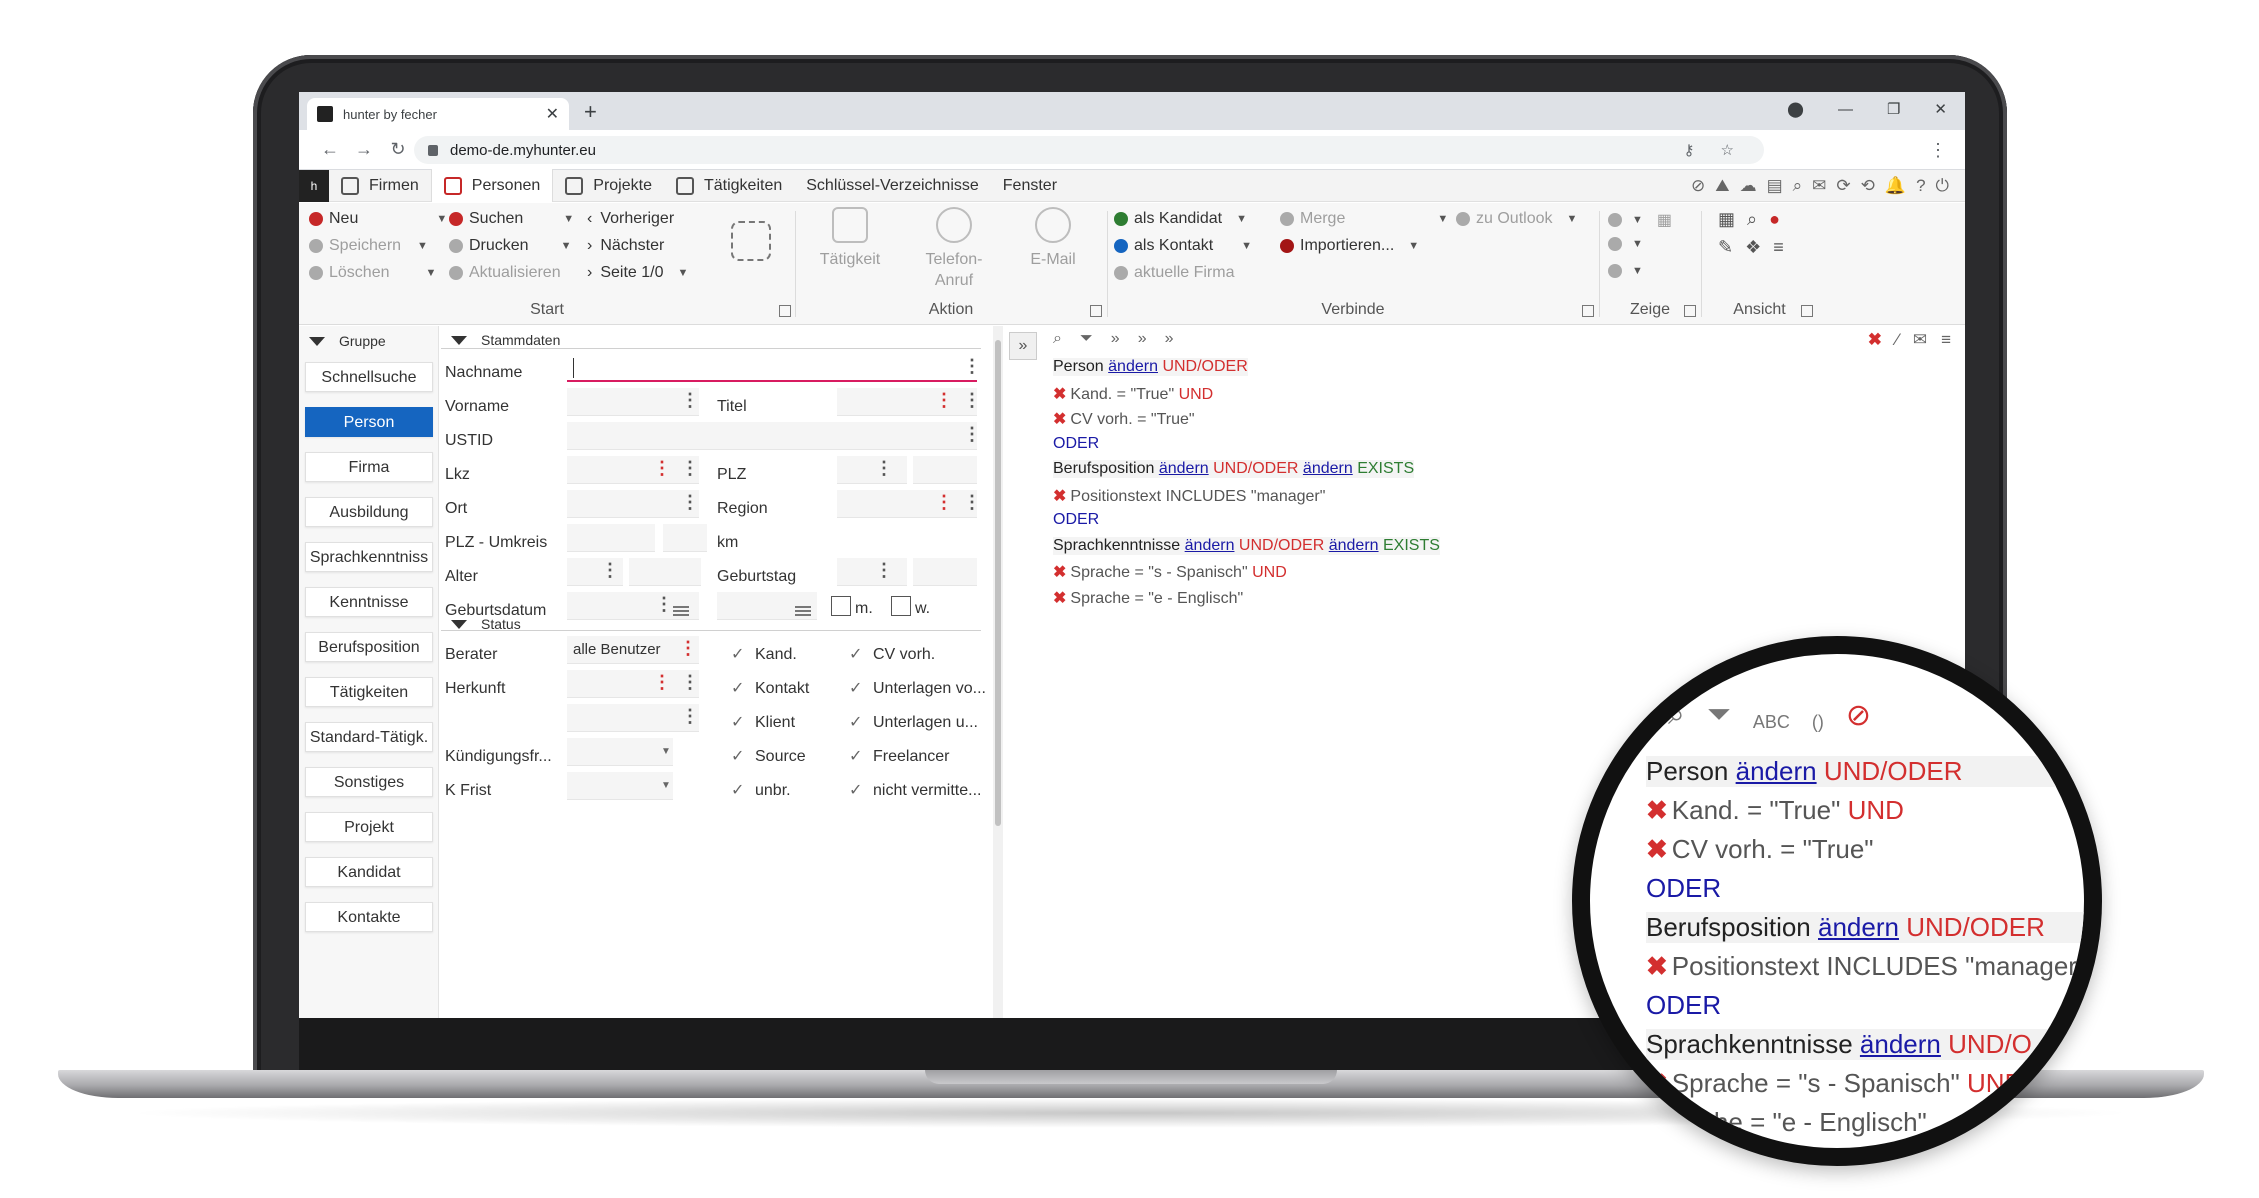 The image size is (2259, 1198). What do you see at coordinates (729, 186) in the screenshot?
I see `menu-taetigkeiten: Tätigkeiten` at bounding box center [729, 186].